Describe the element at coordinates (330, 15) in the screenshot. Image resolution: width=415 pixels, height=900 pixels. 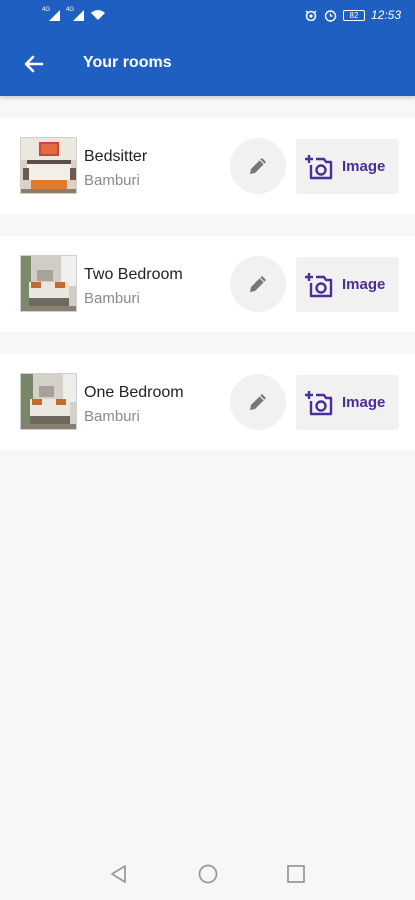
I see `alarm-icon` at that location.